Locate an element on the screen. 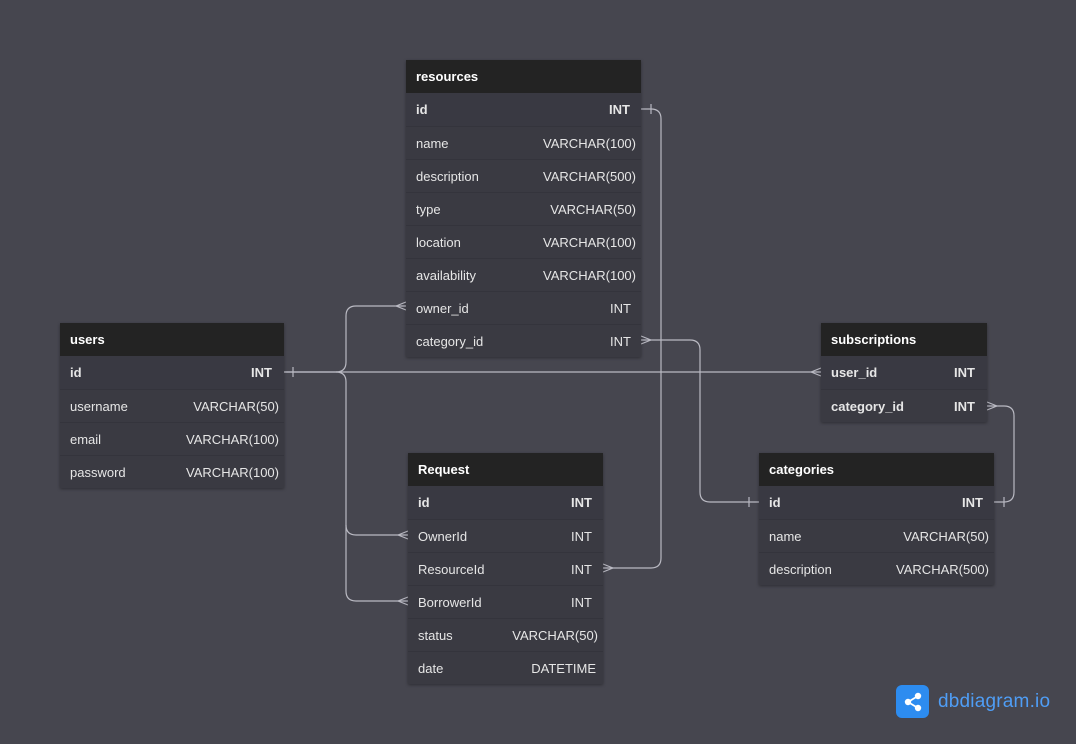 This screenshot has width=1076, height=744. column-name: owner_id is located at coordinates (442, 308).